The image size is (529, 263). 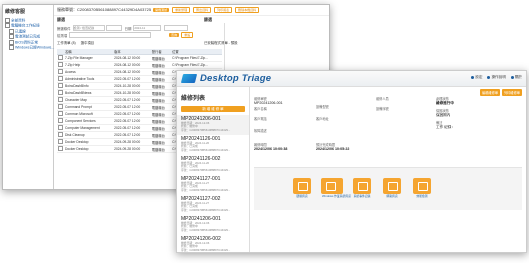 What do you see at coordinates (89, 114) in the screenshot?
I see `table-cell: Common Microsoft` at bounding box center [89, 114].